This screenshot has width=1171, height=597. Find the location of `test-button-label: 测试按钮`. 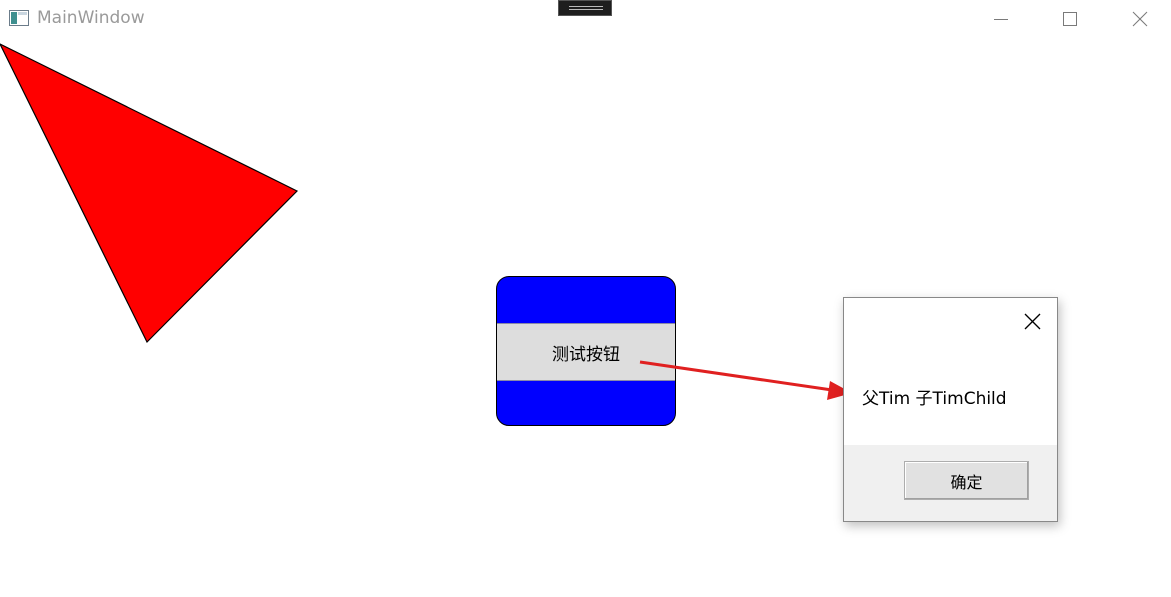

test-button-label: 测试按钮 is located at coordinates (586, 352).